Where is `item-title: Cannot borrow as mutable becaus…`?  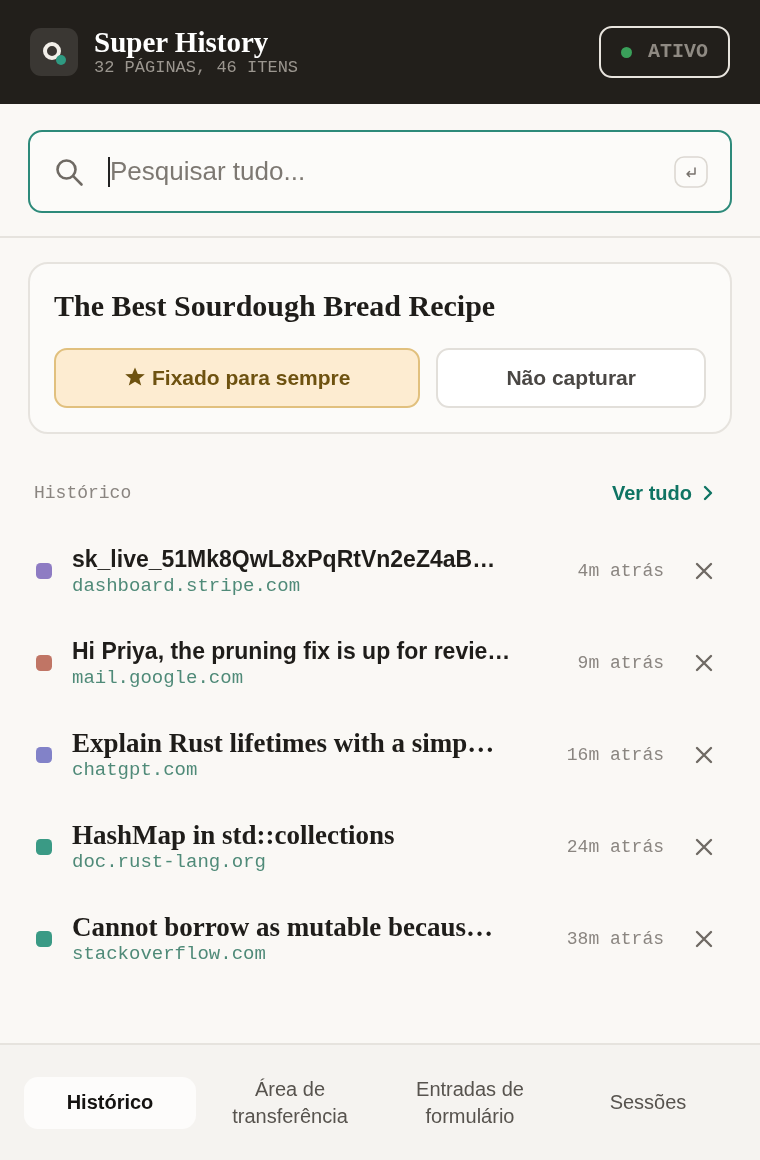
item-title: Cannot borrow as mutable becaus… is located at coordinates (283, 927).